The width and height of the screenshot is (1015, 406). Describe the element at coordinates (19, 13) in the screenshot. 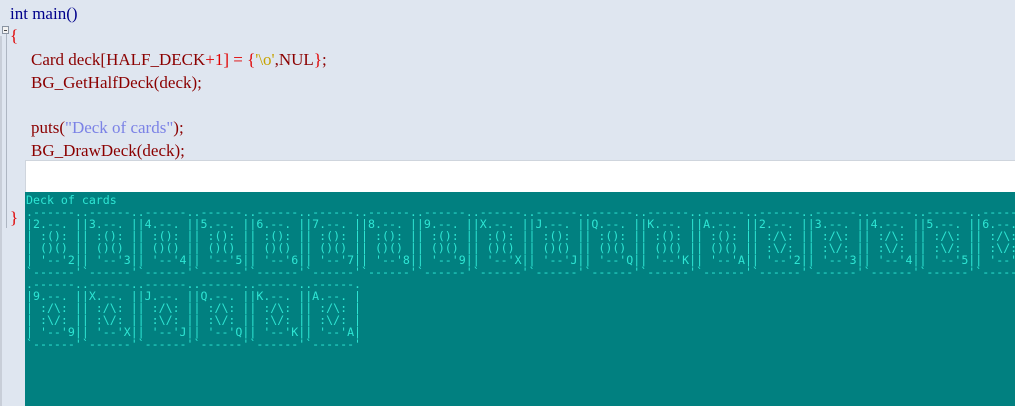

I see `keyword-int: int` at that location.